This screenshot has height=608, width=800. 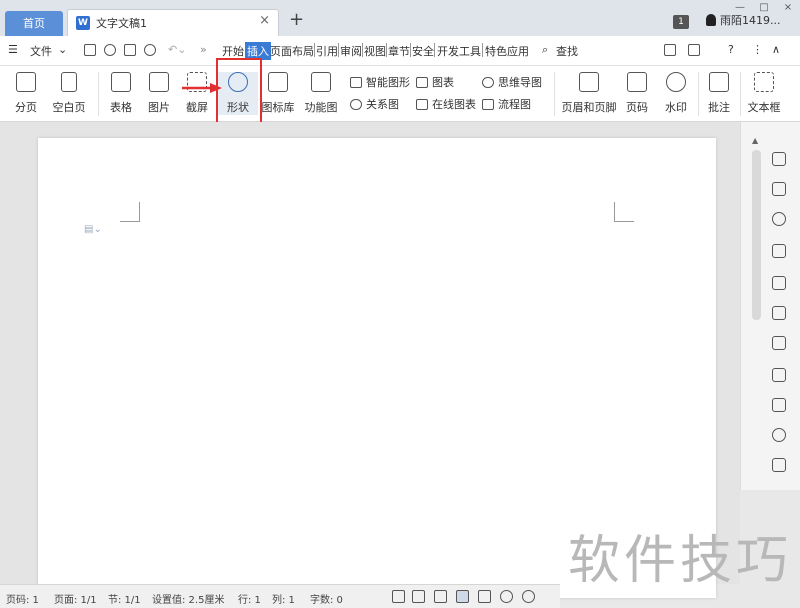 What do you see at coordinates (124, 598) in the screenshot?
I see `status-section: 节: 1/1` at bounding box center [124, 598].